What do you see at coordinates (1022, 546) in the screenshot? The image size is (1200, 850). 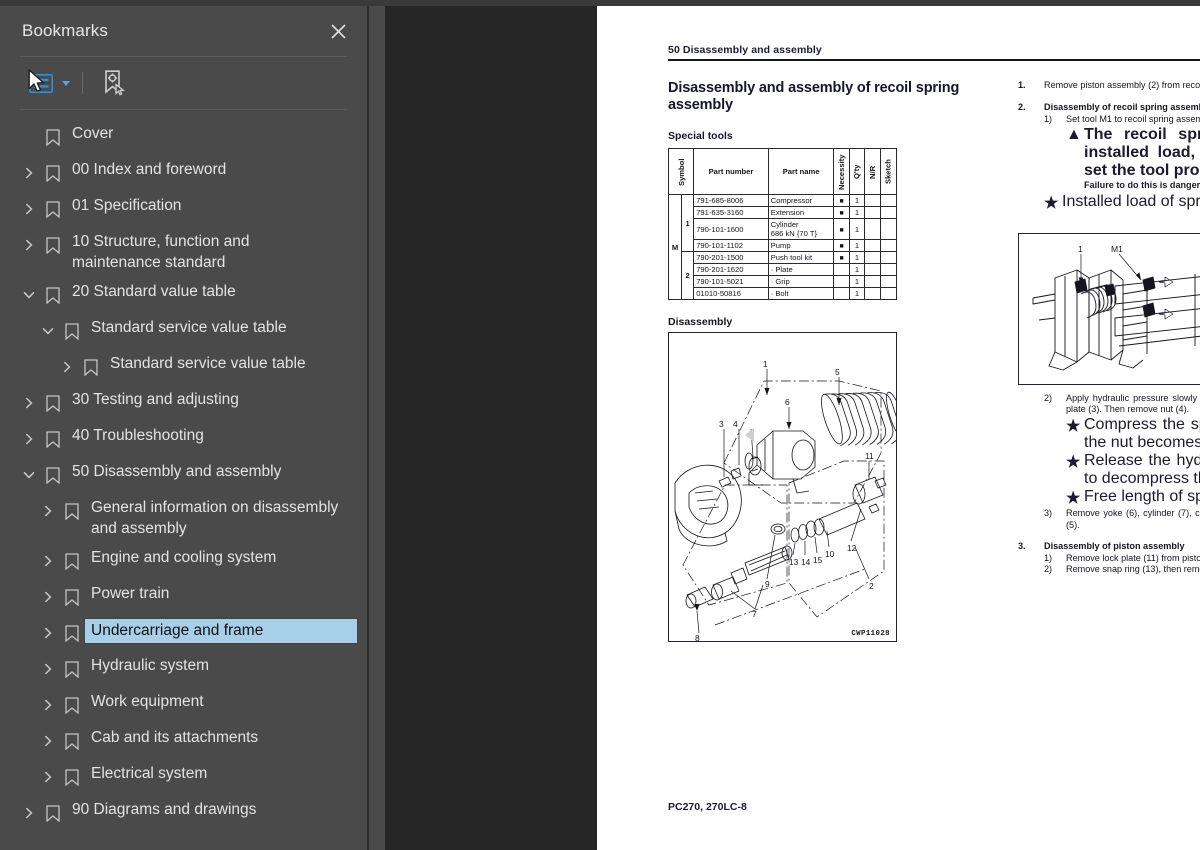 I see `step-3-number: 3.` at bounding box center [1022, 546].